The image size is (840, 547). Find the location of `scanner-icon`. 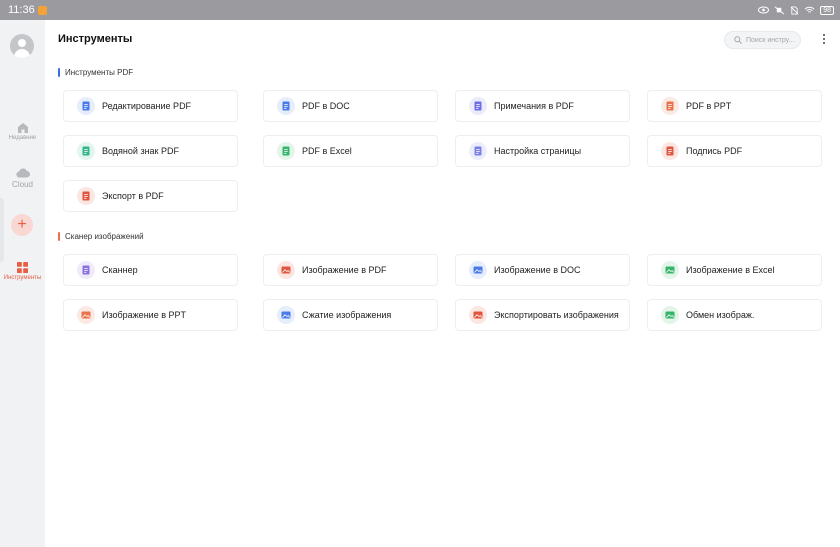

scanner-icon is located at coordinates (86, 270).